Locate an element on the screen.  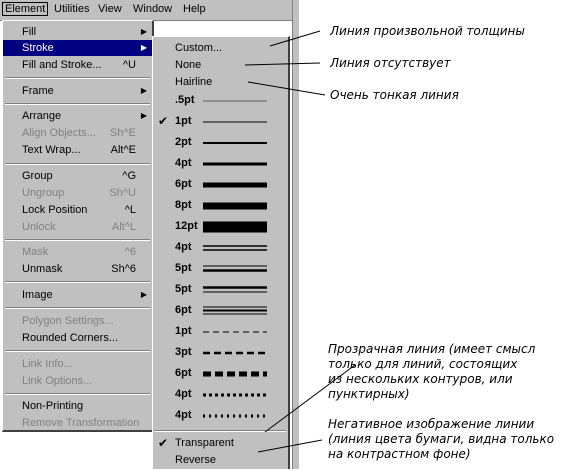
annotation-line: пунктирных) is located at coordinates (369, 394).